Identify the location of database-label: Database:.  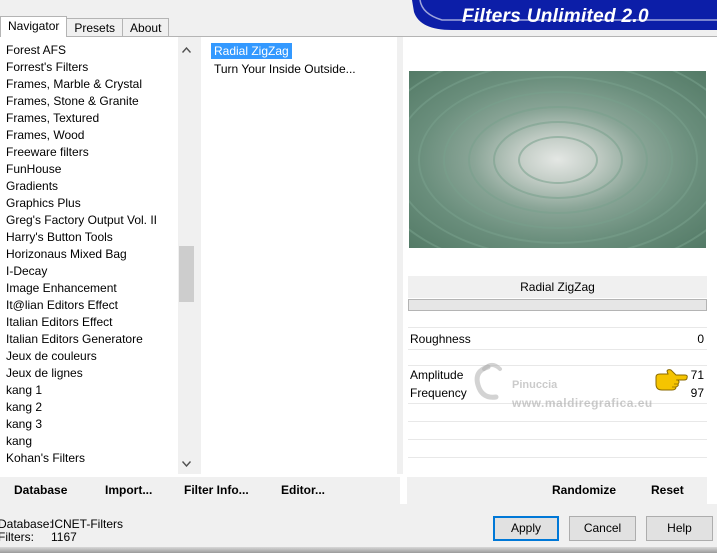
(26, 524).